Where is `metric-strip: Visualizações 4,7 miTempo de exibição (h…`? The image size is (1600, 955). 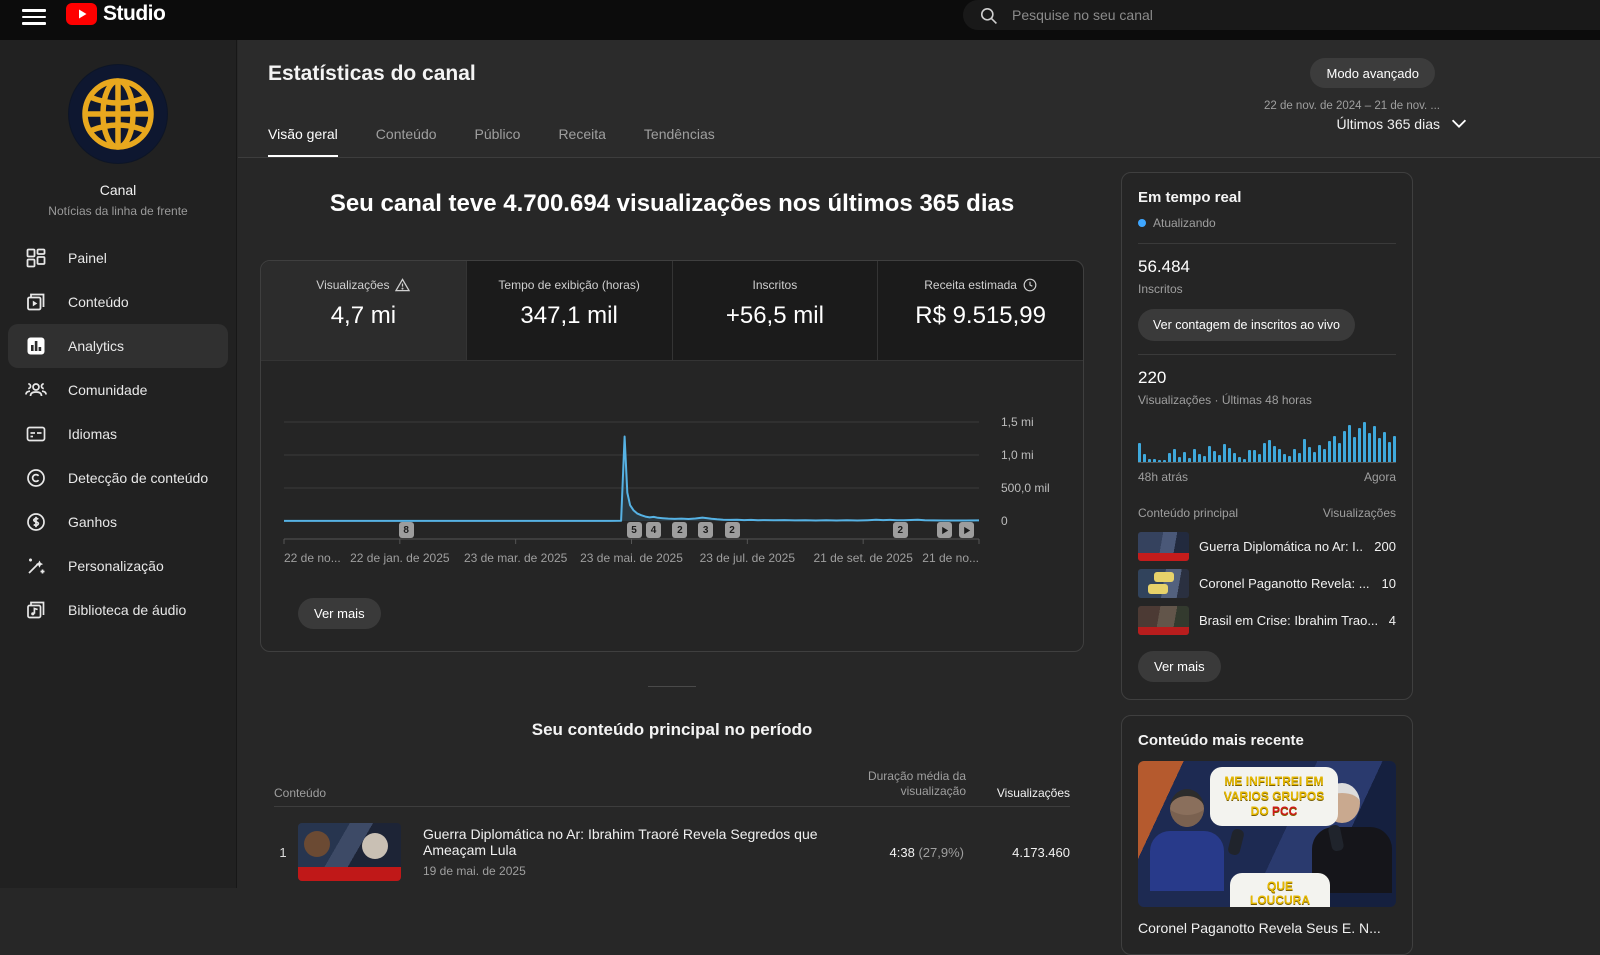
metric-strip: Visualizações 4,7 miTempo de exibição (h… is located at coordinates (672, 311).